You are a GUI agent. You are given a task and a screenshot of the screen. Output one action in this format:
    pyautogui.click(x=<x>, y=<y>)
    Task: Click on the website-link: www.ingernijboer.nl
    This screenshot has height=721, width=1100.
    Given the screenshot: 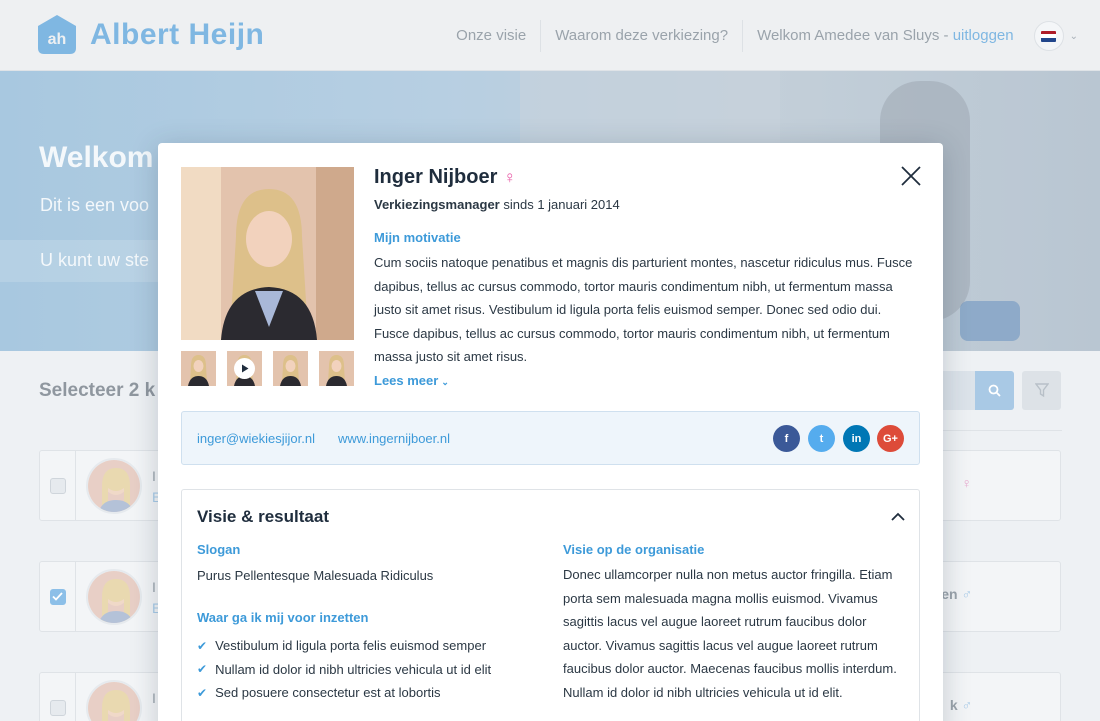 What is the action you would take?
    pyautogui.click(x=394, y=438)
    